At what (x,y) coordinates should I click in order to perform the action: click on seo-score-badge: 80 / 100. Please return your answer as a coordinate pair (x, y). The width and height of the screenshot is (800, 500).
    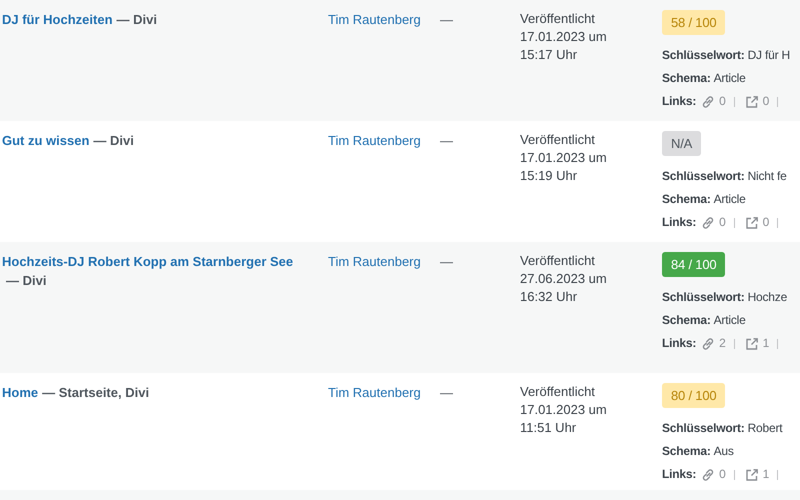
    Looking at the image, I should click on (694, 395).